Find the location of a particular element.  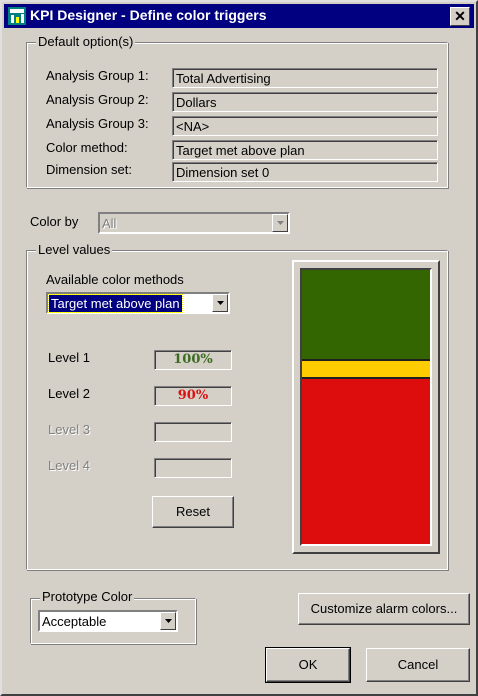

close-button: ✕ is located at coordinates (460, 16).